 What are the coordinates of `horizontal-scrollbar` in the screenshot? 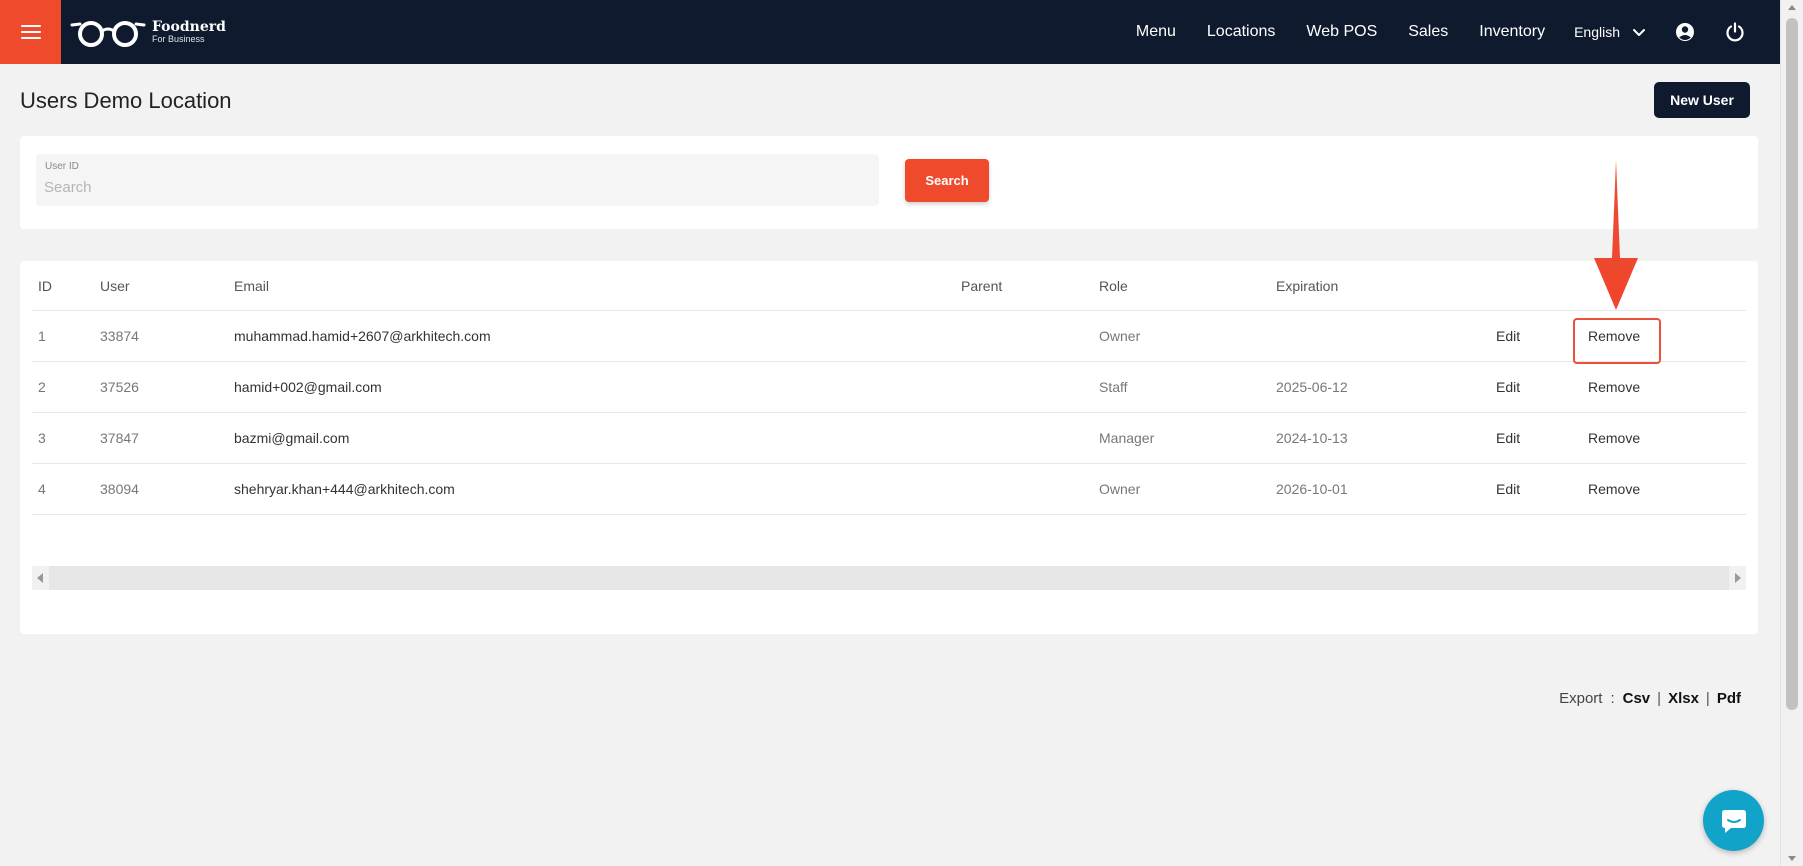 It's located at (889, 578).